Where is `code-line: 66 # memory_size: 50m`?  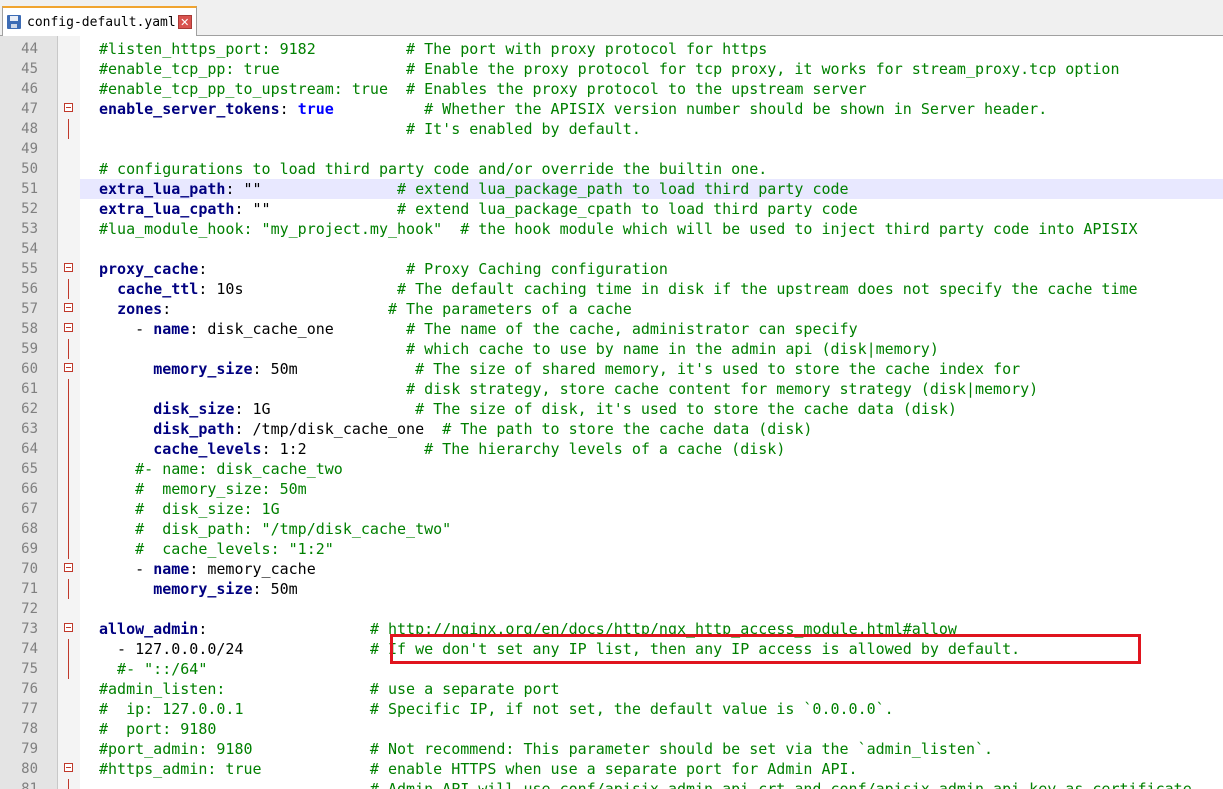 code-line: 66 # memory_size: 50m is located at coordinates (611, 489).